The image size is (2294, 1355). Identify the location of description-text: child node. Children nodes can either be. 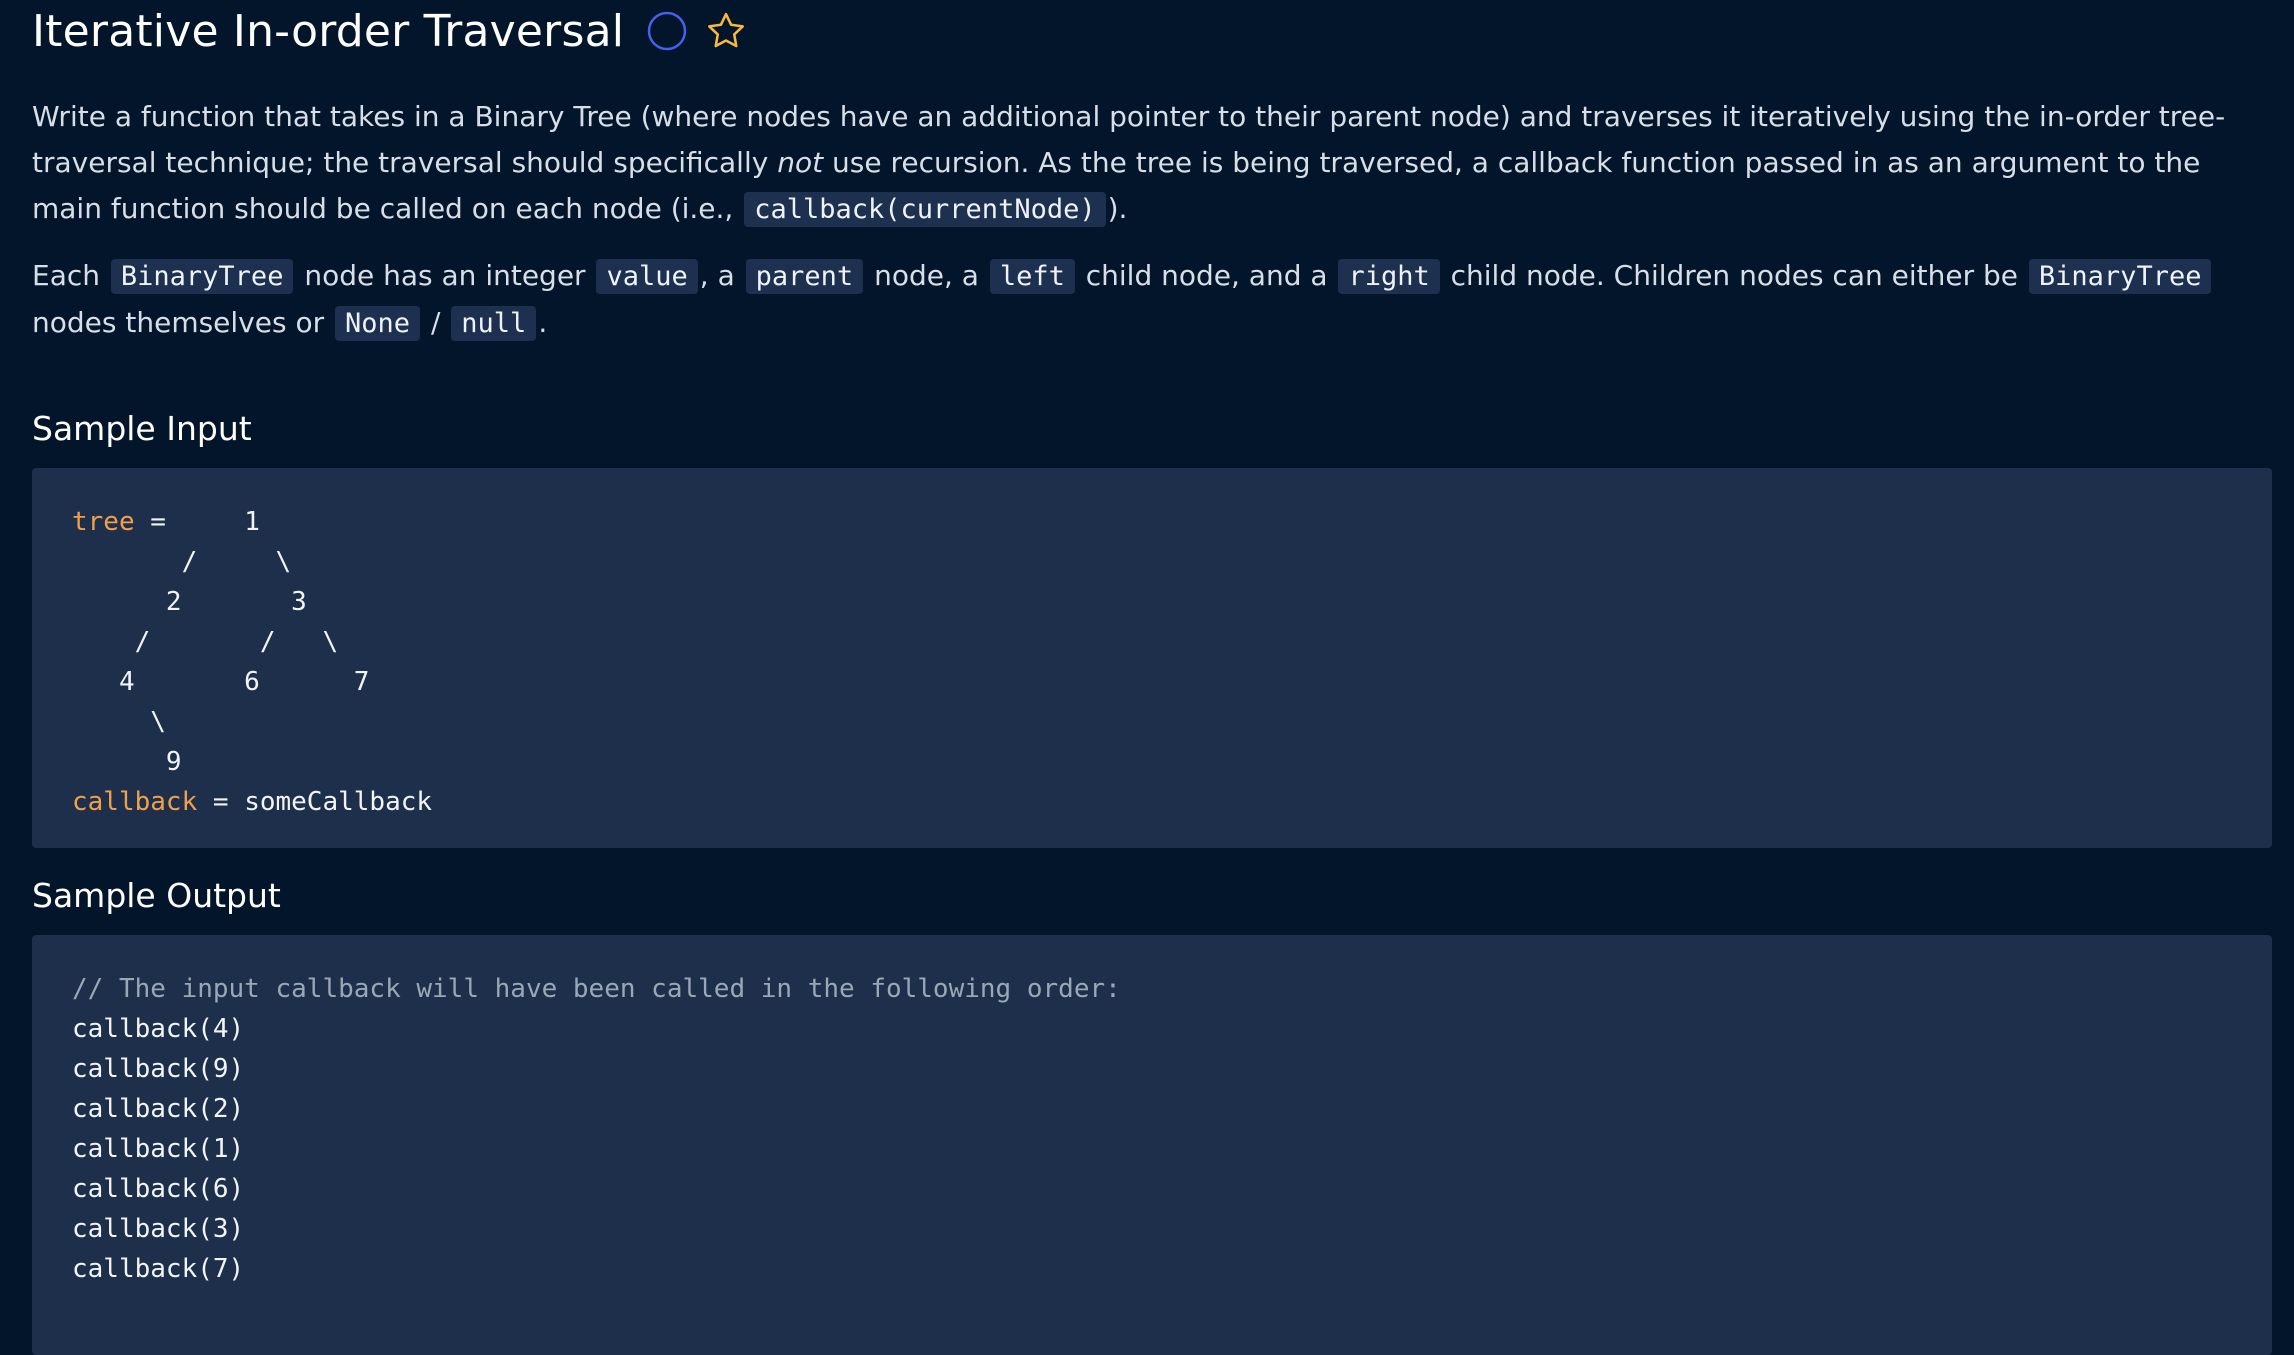
(1734, 275).